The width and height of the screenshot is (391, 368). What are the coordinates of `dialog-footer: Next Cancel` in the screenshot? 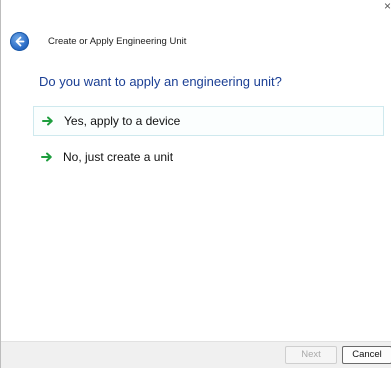 It's located at (196, 354).